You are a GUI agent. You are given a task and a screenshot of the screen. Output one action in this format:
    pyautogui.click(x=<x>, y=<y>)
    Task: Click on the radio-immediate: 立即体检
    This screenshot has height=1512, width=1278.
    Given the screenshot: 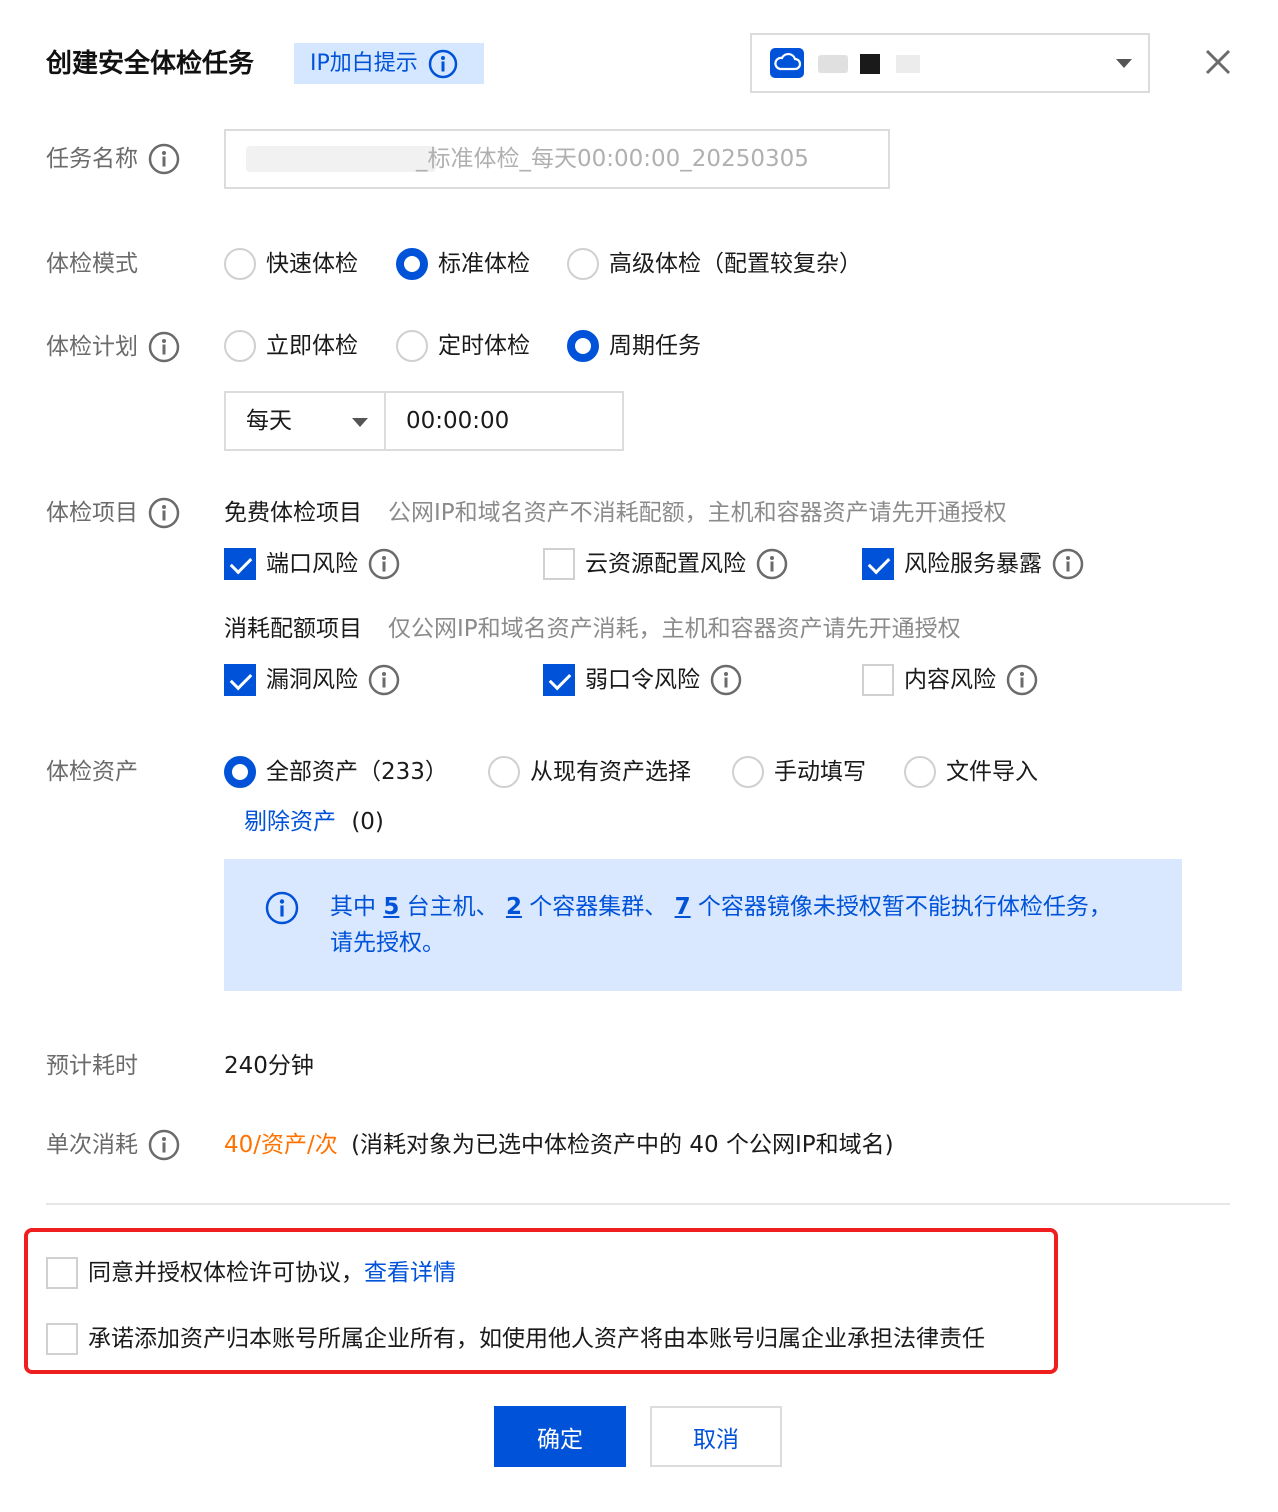 What is the action you would take?
    pyautogui.click(x=291, y=346)
    